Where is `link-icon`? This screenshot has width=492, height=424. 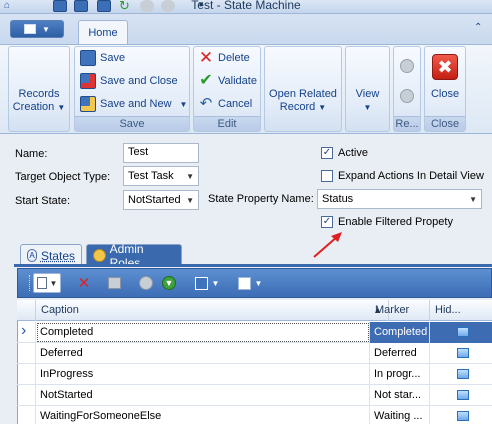 link-icon is located at coordinates (114, 283).